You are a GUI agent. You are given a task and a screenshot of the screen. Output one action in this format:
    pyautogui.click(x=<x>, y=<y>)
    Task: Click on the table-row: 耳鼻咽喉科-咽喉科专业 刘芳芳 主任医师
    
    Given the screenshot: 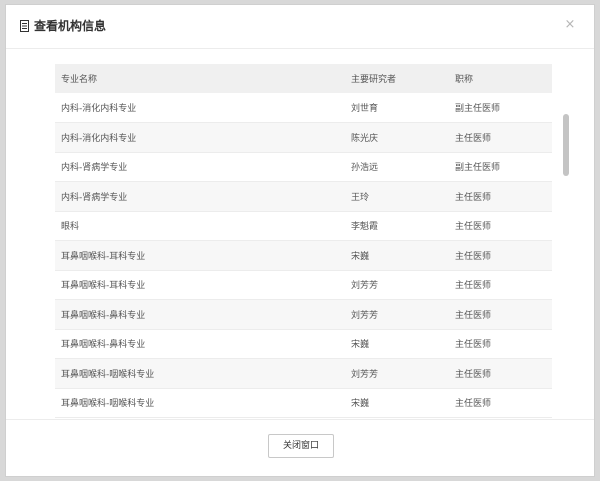 What is the action you would take?
    pyautogui.click(x=303, y=373)
    